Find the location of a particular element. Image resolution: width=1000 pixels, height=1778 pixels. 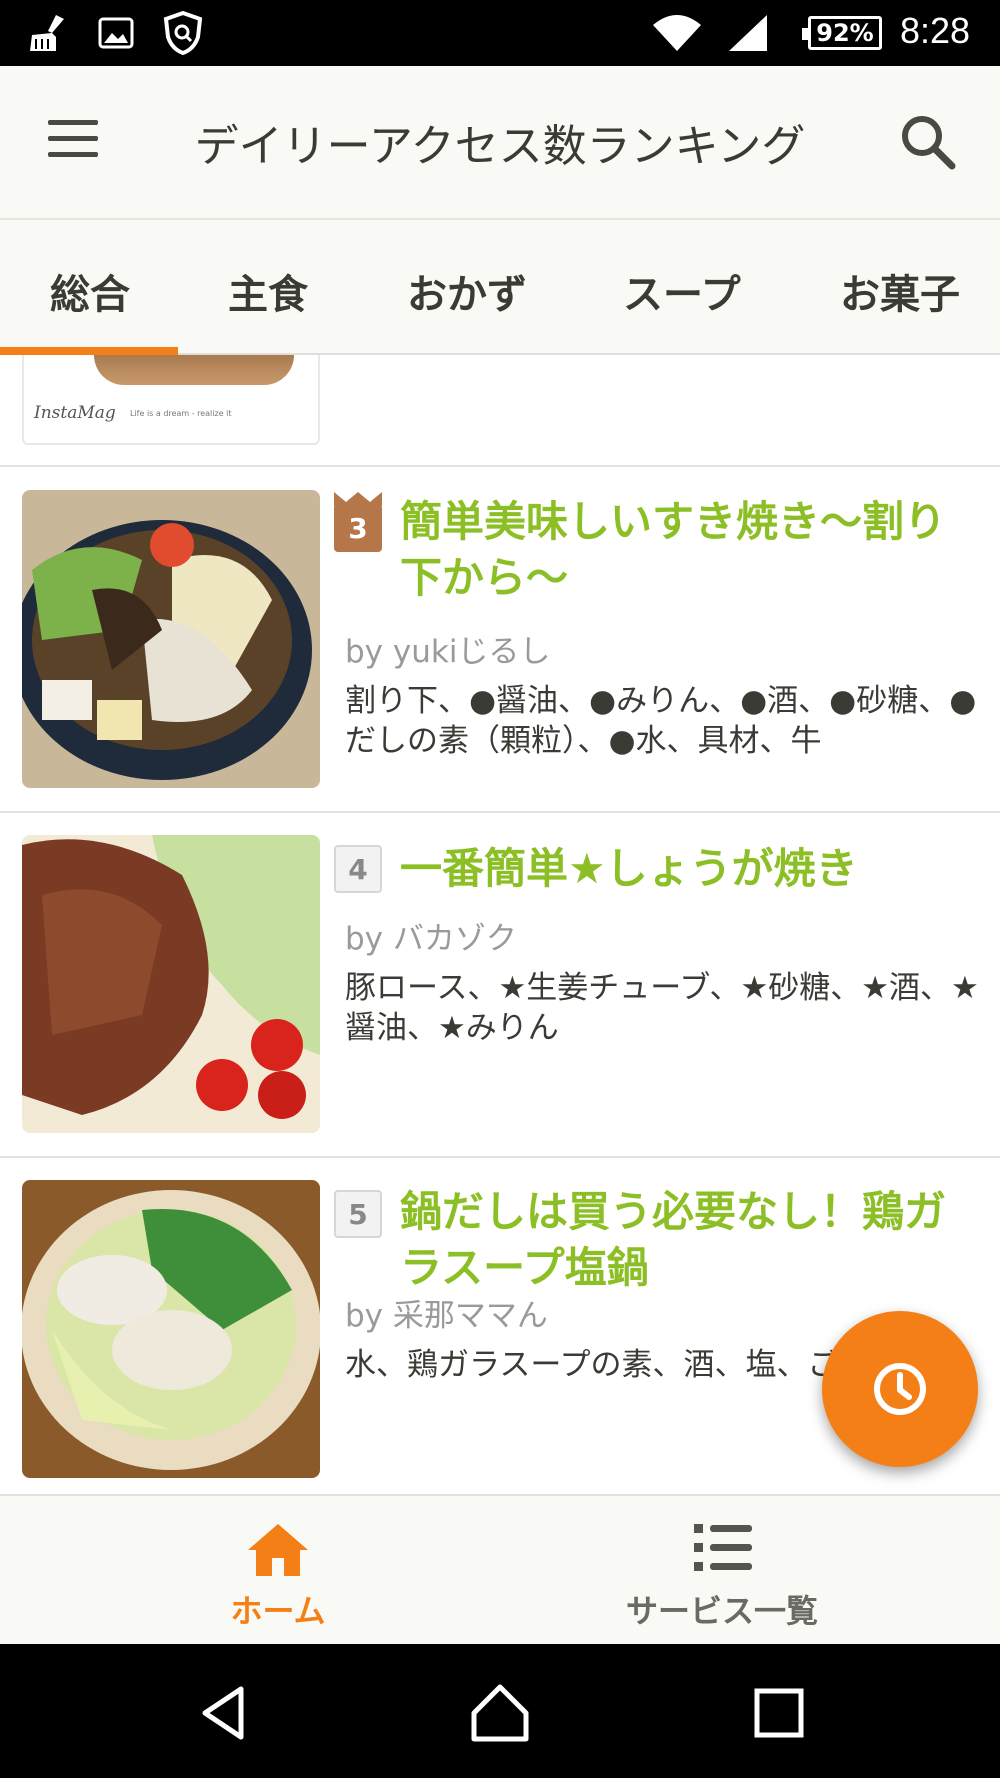

recipe-title: 鍋だしは買う必要なし！鶏ガラスープ塩鍋 is located at coordinates (680, 1240).